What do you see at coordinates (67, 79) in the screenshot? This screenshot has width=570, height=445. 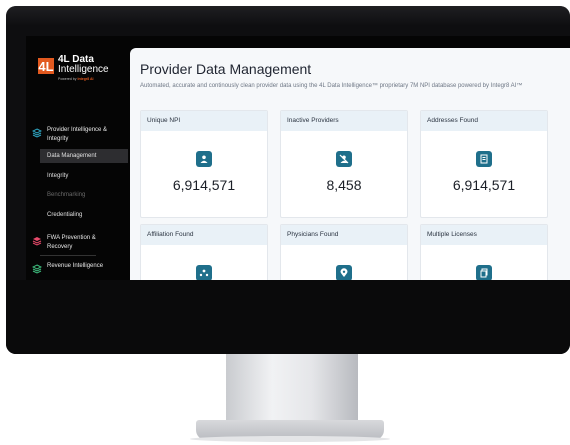 I see `powered-by-label: Powered by` at bounding box center [67, 79].